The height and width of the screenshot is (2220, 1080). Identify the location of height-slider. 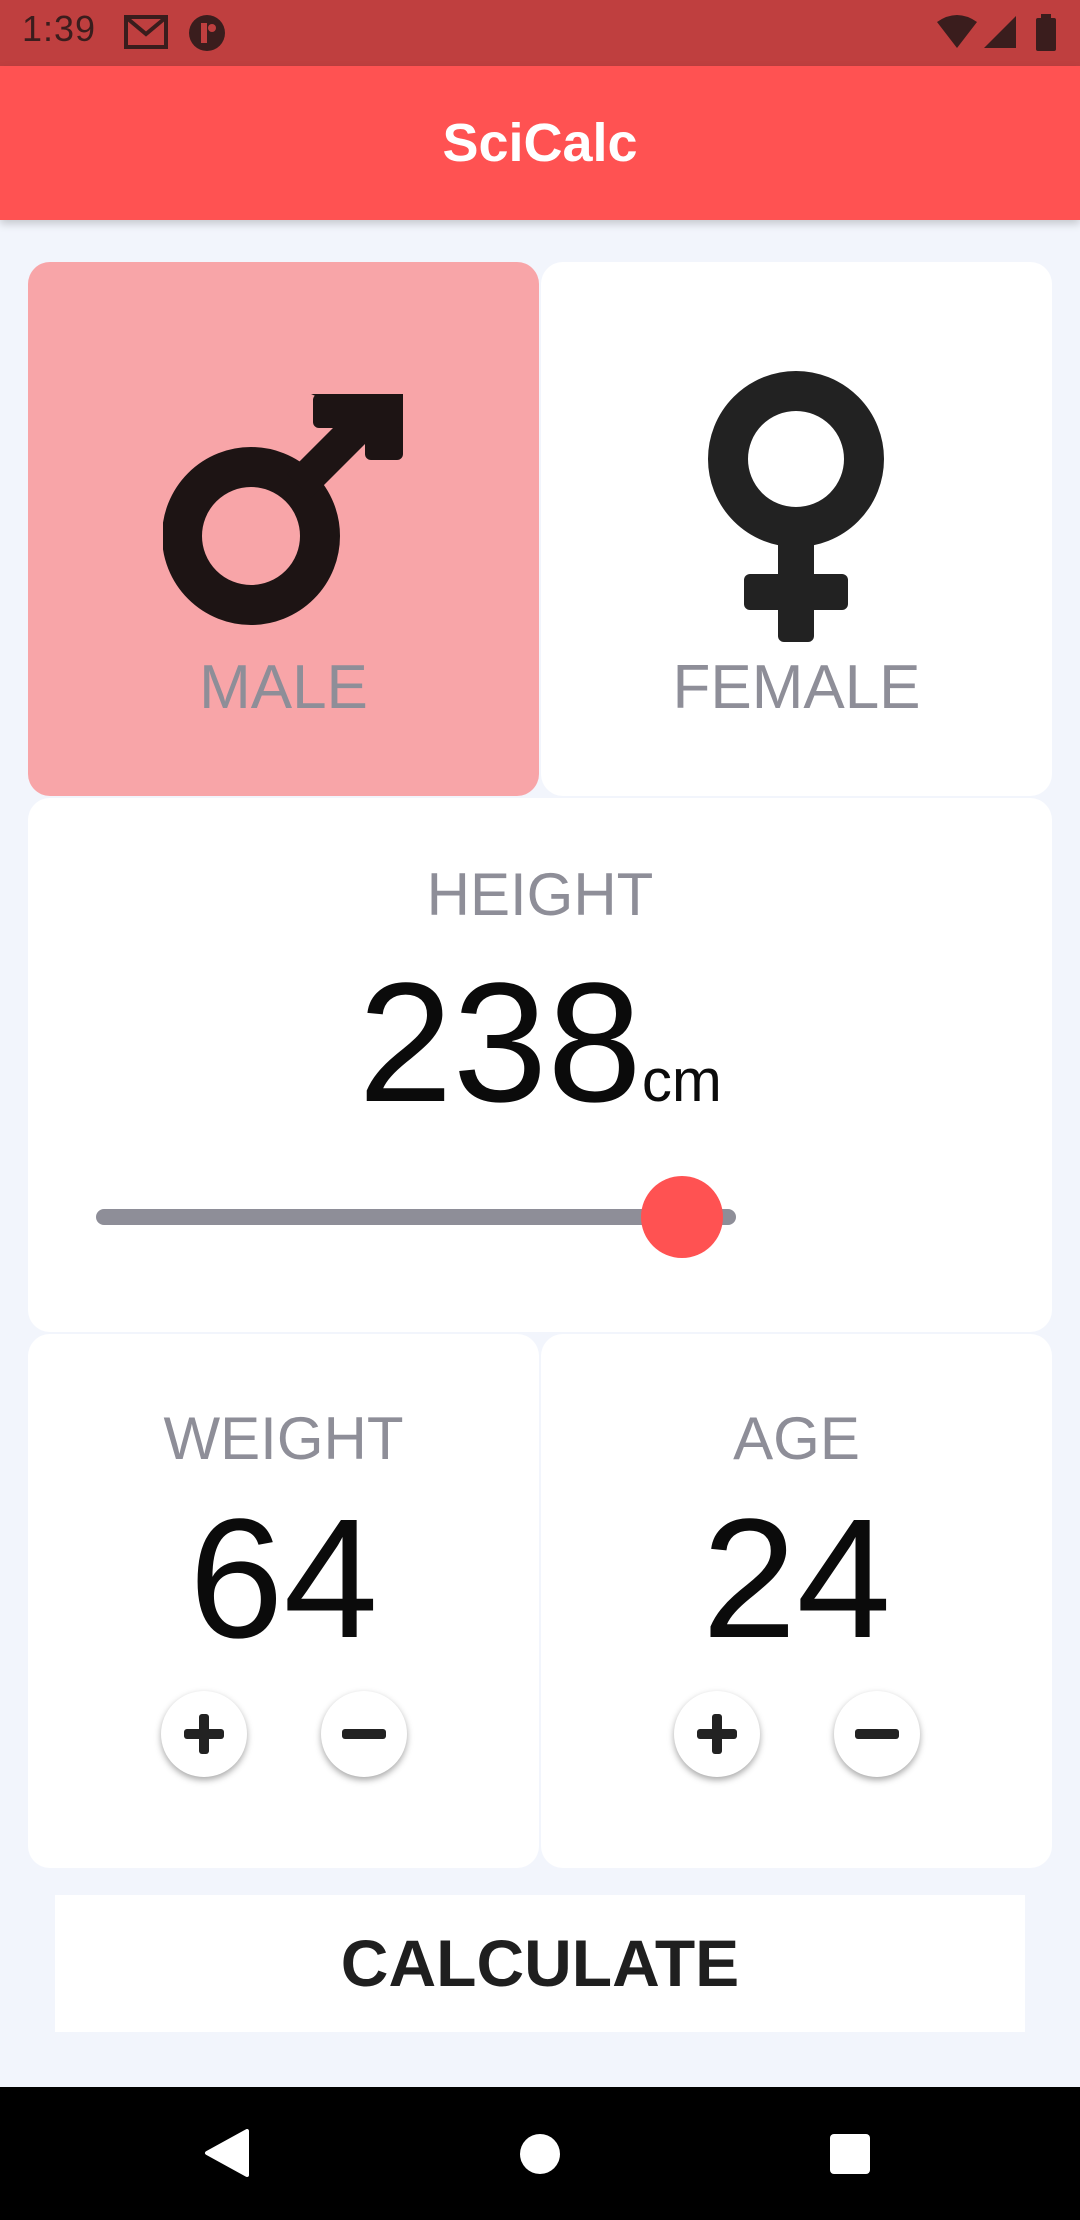
(446, 1217).